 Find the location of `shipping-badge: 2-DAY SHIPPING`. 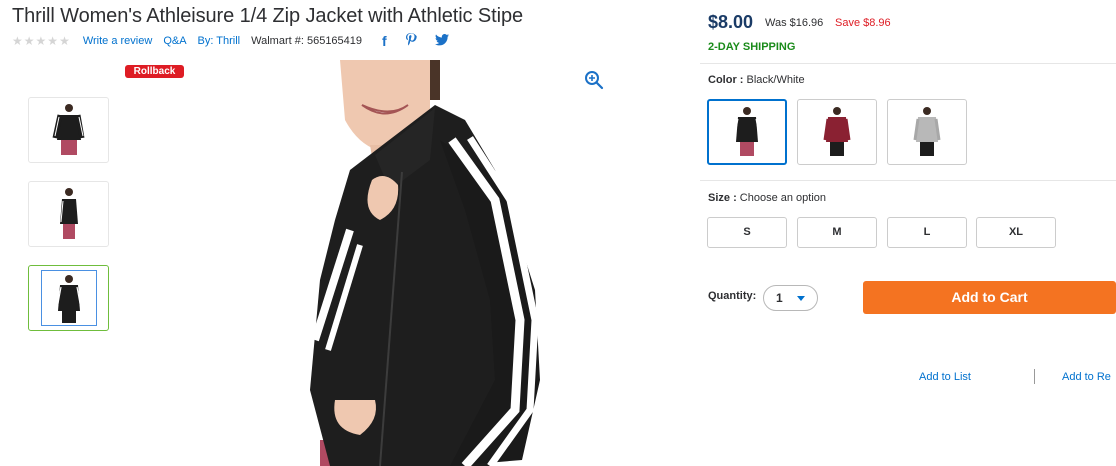

shipping-badge: 2-DAY SHIPPING is located at coordinates (752, 47).